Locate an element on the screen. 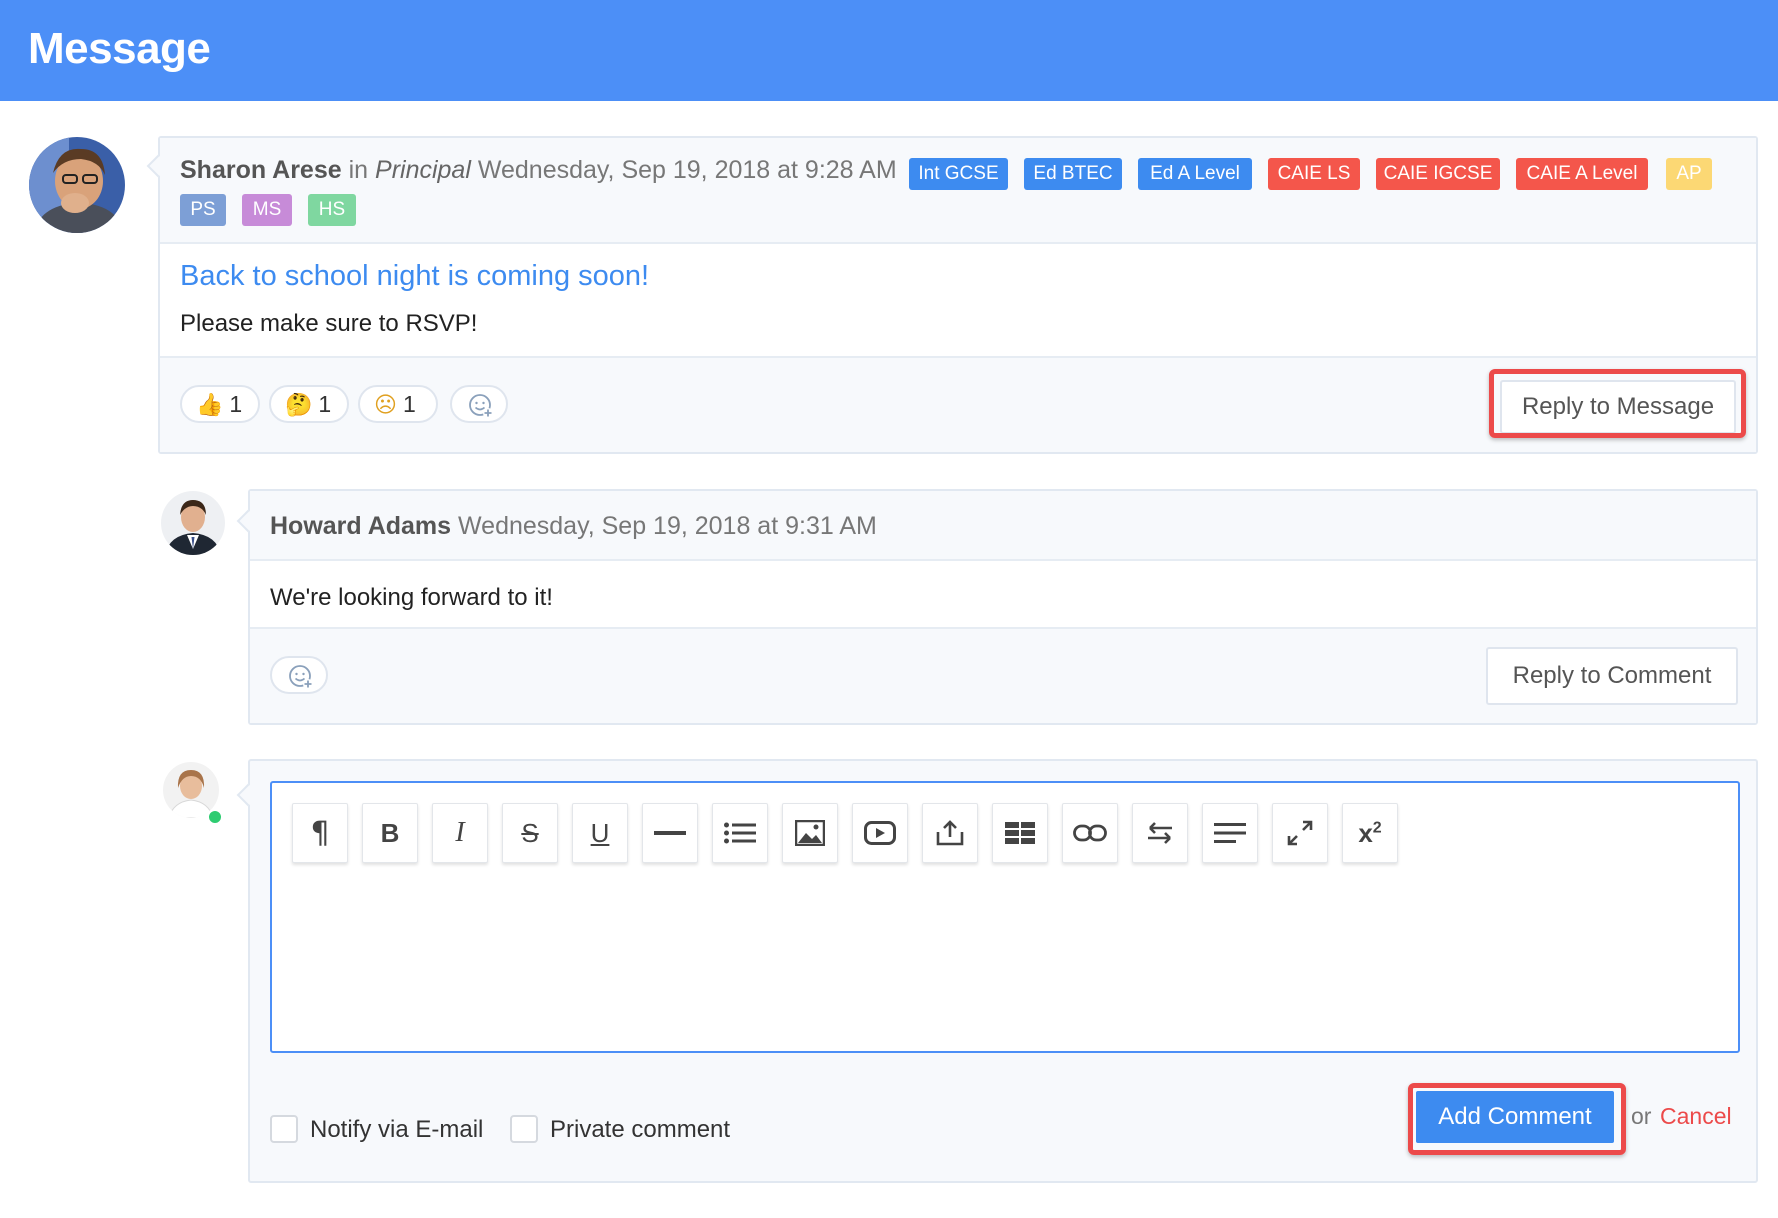 This screenshot has height=1218, width=1778. bold-icon: B is located at coordinates (390, 832).